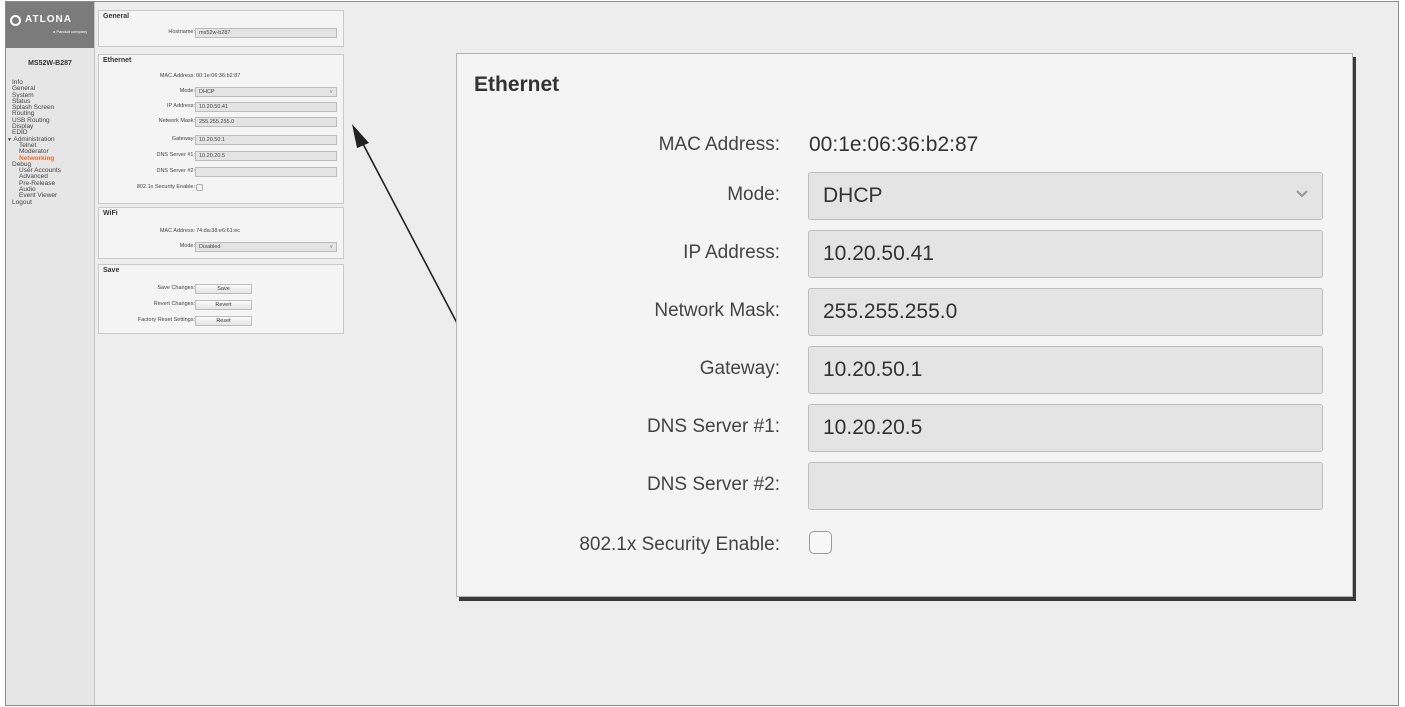 The height and width of the screenshot is (707, 1405). What do you see at coordinates (905, 546) in the screenshot?
I see `zoom-security-row: 802.1x Security Enable:` at bounding box center [905, 546].